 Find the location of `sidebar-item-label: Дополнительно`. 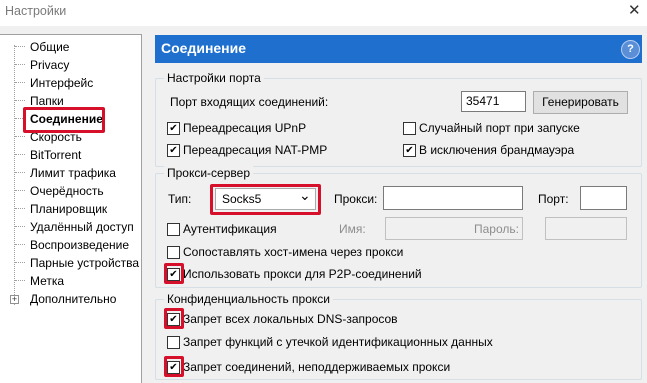

sidebar-item-label: Дополнительно is located at coordinates (73, 299).